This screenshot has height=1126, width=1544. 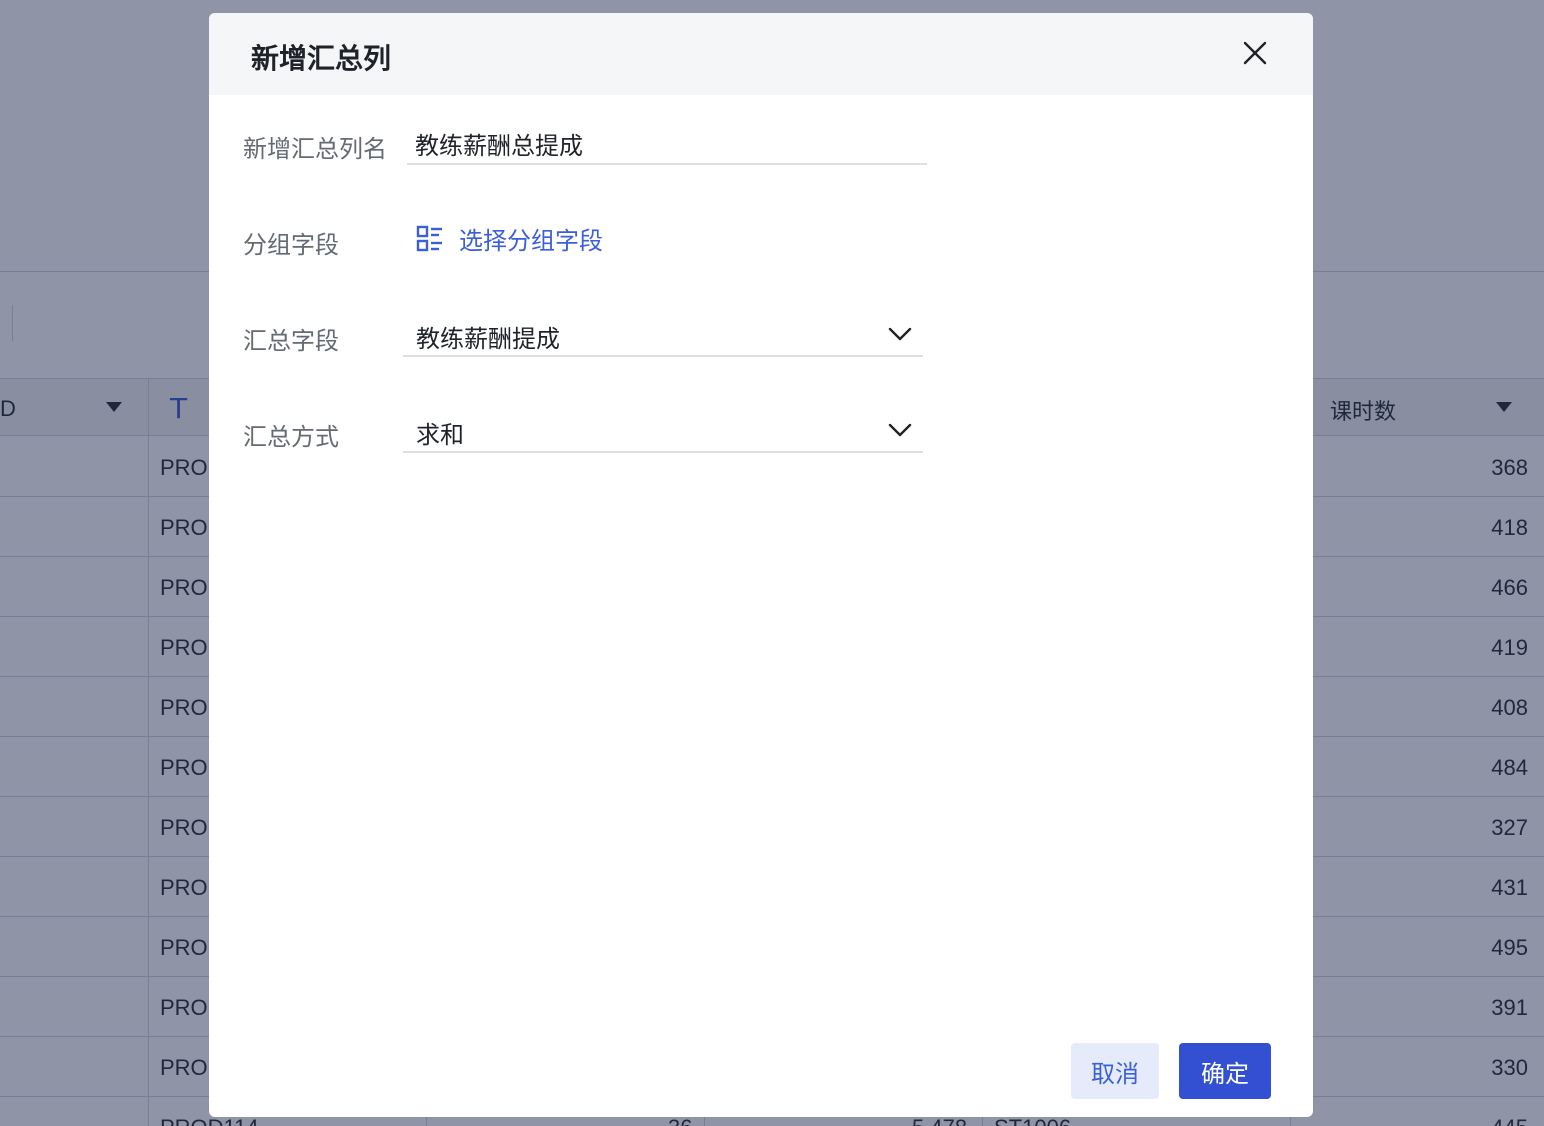 What do you see at coordinates (321, 58) in the screenshot?
I see `dialog-title: 新增汇总列` at bounding box center [321, 58].